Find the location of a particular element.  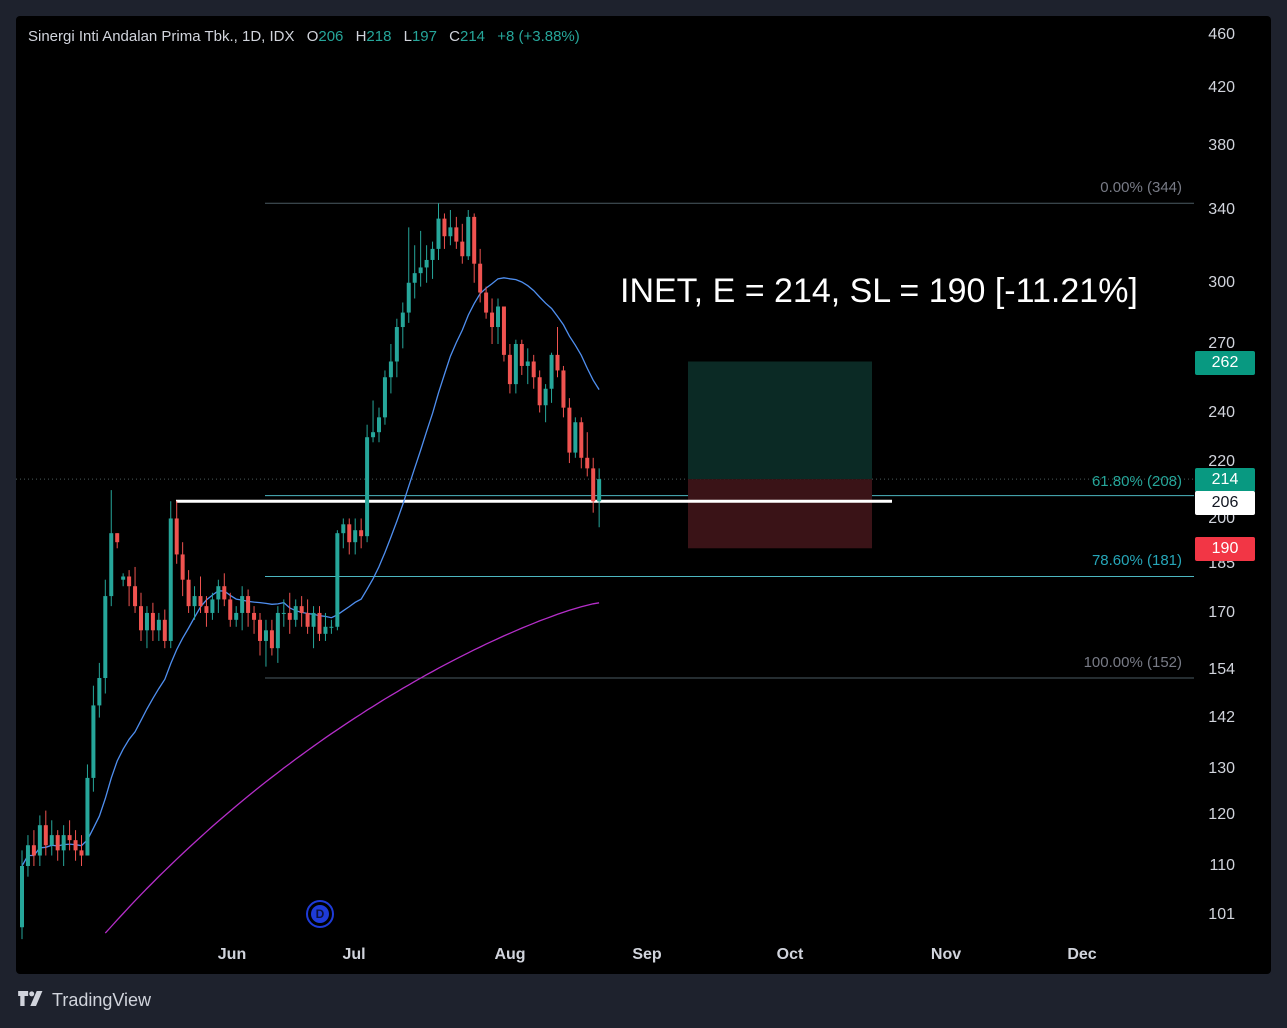

fib-label-100: 100.00% (152) is located at coordinates (1132, 662).